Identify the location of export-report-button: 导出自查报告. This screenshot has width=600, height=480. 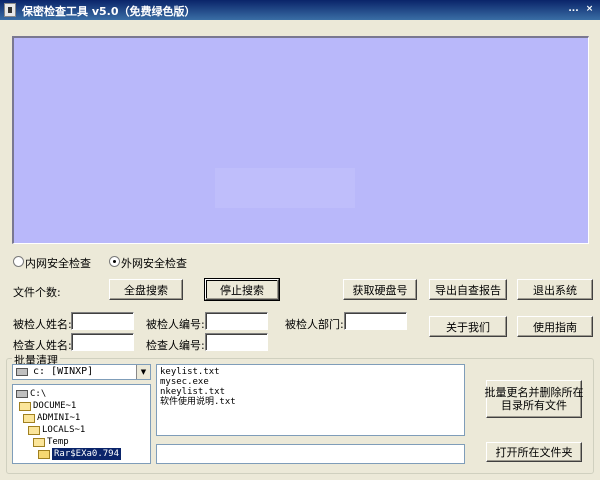
(468, 289).